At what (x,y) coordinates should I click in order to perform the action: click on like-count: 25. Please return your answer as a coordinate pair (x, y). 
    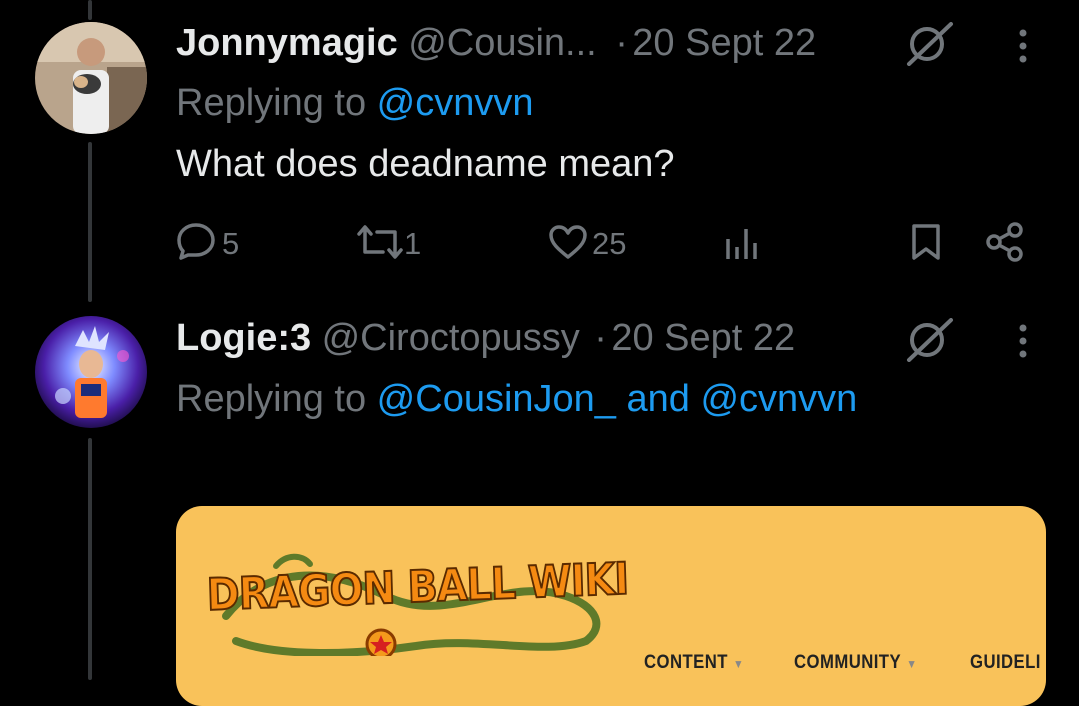
    Looking at the image, I should click on (609, 243).